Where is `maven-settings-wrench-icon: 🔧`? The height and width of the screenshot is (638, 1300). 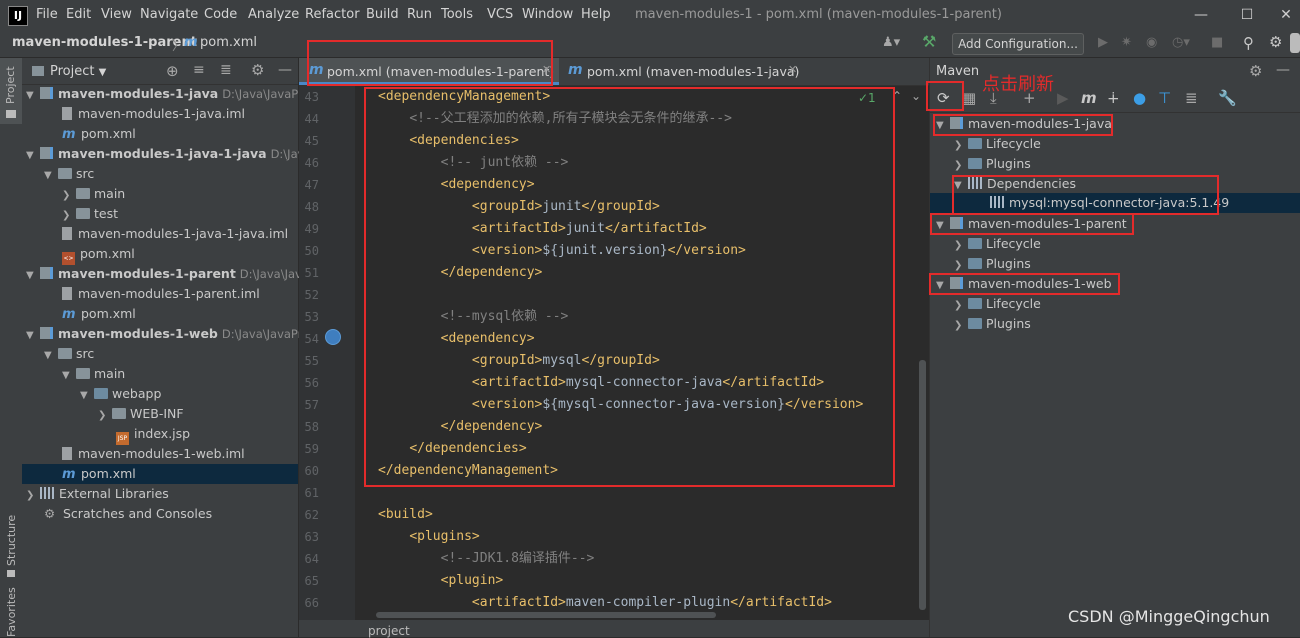
maven-settings-wrench-icon: 🔧 is located at coordinates (1227, 98).